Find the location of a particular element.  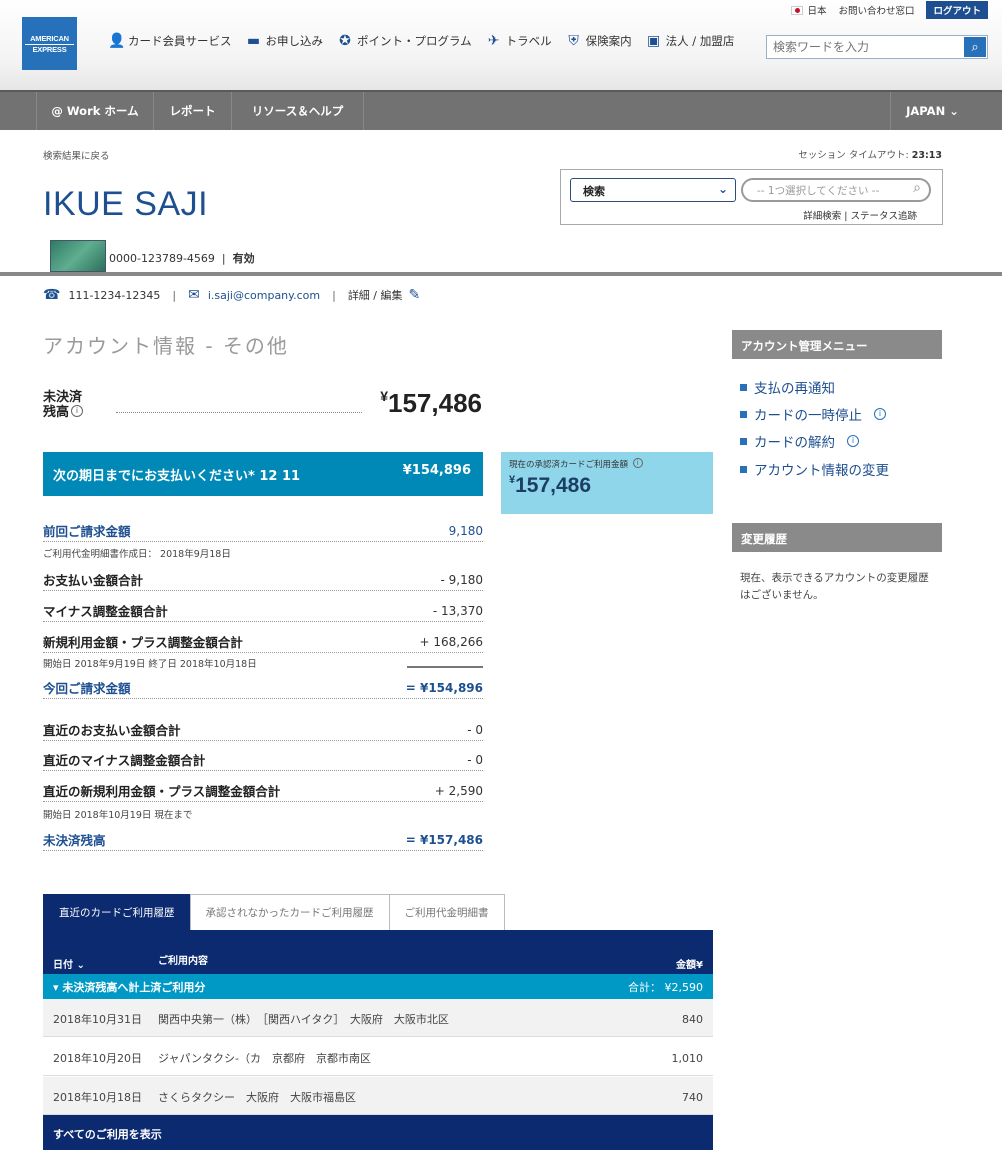

row-recent-minus: 直近のマイナス調整金額合計 - 0 is located at coordinates (263, 760).